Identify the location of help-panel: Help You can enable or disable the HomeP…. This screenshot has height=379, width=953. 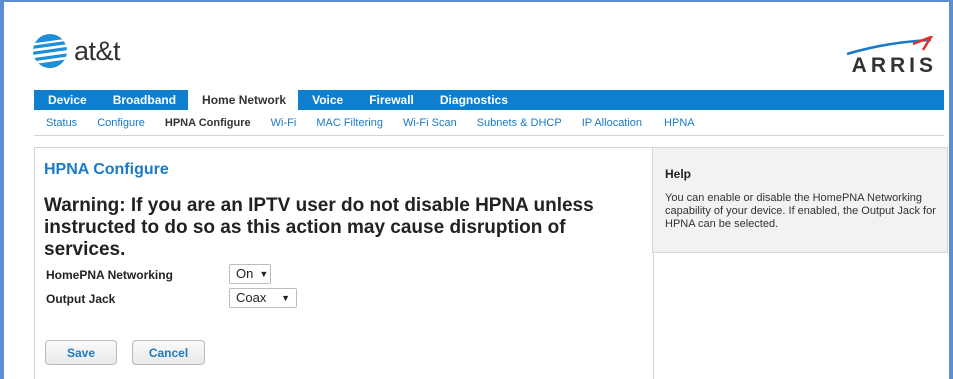
(800, 200).